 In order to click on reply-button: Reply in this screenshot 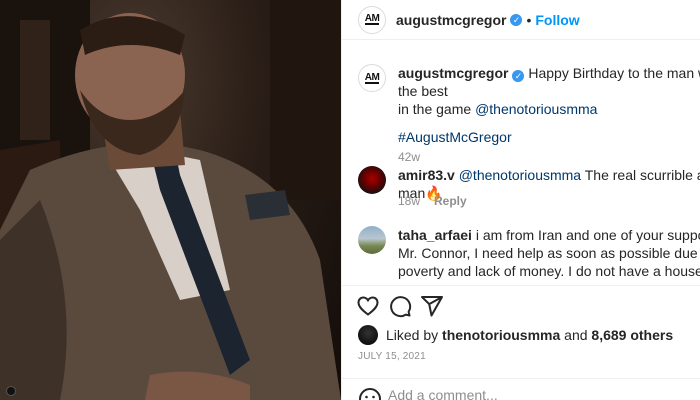, I will do `click(450, 201)`.